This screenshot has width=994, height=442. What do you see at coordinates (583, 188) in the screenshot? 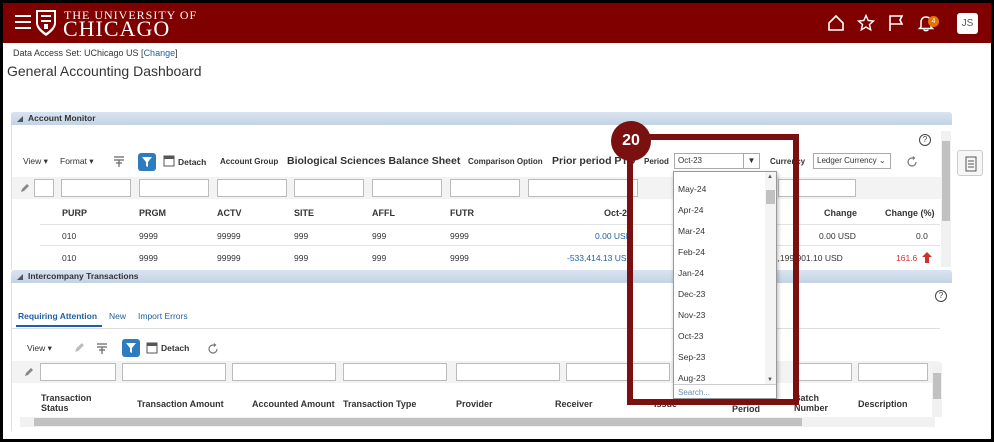
I see `filter-oct` at bounding box center [583, 188].